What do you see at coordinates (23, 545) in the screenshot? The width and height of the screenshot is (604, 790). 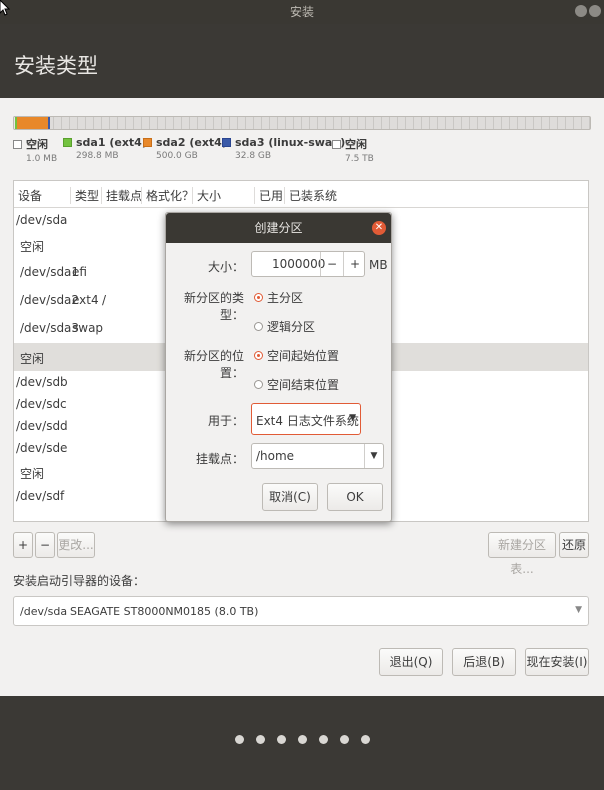 I see `add-partition-button: +` at bounding box center [23, 545].